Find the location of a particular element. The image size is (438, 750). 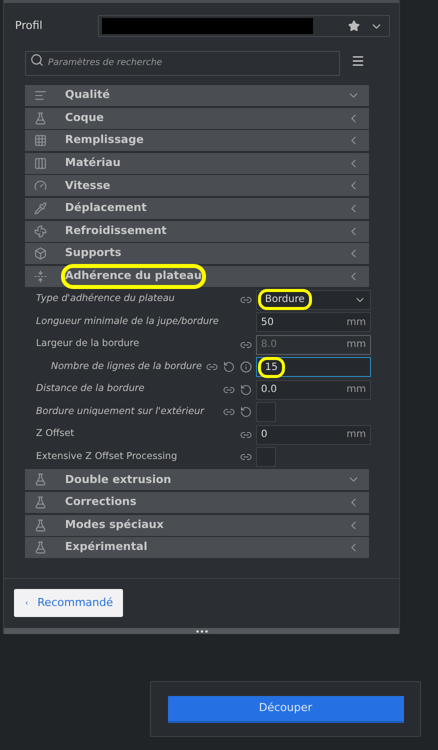

category-label: Refroidissement is located at coordinates (116, 230).